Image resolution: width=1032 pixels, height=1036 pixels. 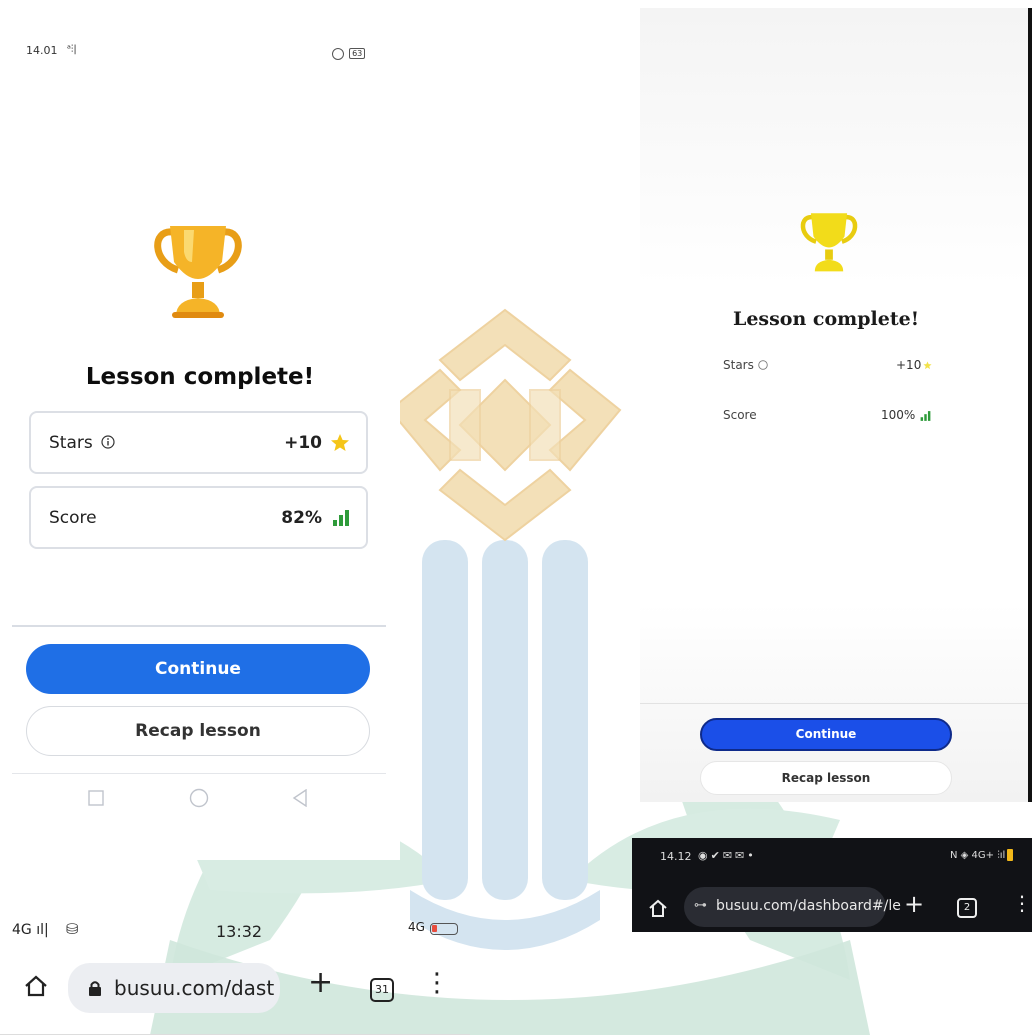 I want to click on score-value: 100%, so click(x=898, y=415).